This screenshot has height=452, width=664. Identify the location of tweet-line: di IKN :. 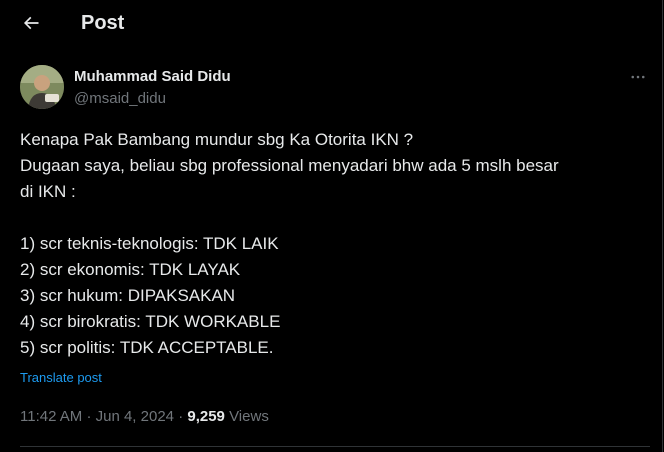
(48, 191).